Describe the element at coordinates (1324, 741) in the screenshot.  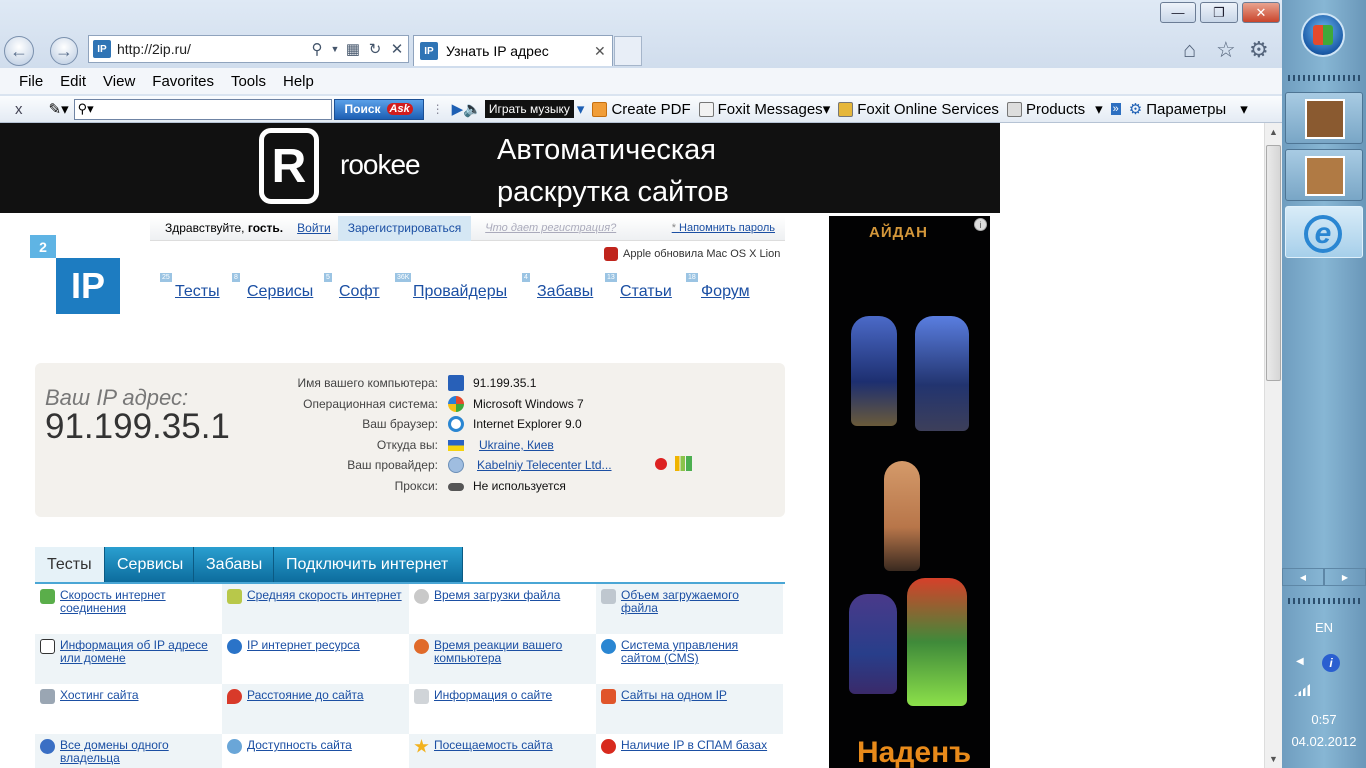
I see `clock-date: 04.02.2012` at that location.